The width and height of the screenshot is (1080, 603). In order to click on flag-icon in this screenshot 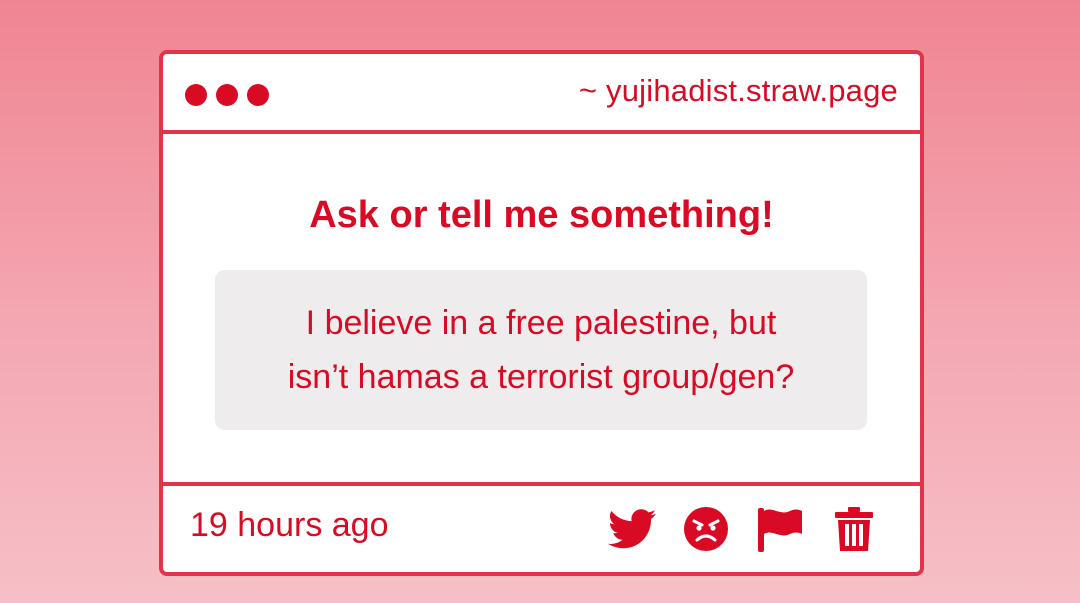, I will do `click(780, 530)`.